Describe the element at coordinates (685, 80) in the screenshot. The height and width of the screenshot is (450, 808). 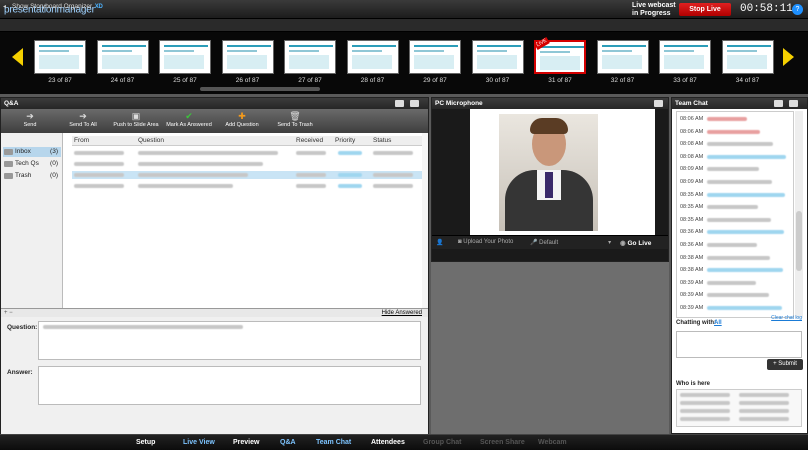
I see `slide-caption: 33 of 87` at that location.